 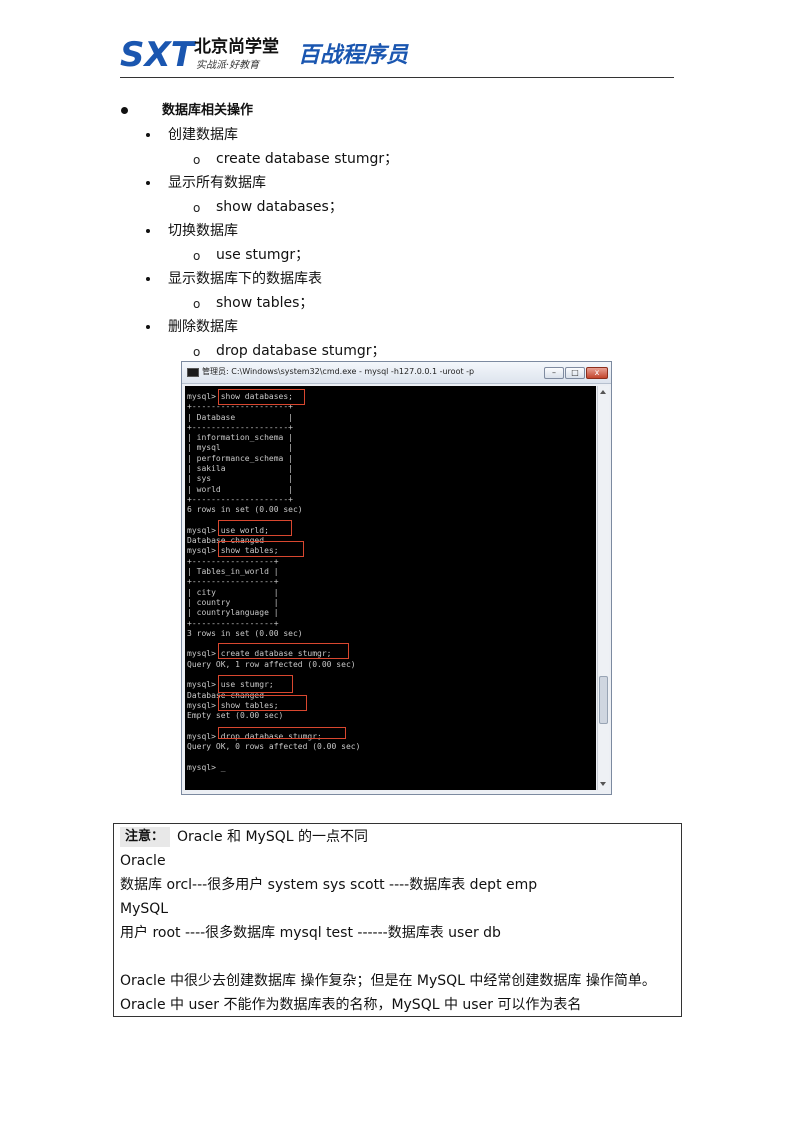 I want to click on list-item: 显示数据库下的数据库表, so click(x=245, y=279).